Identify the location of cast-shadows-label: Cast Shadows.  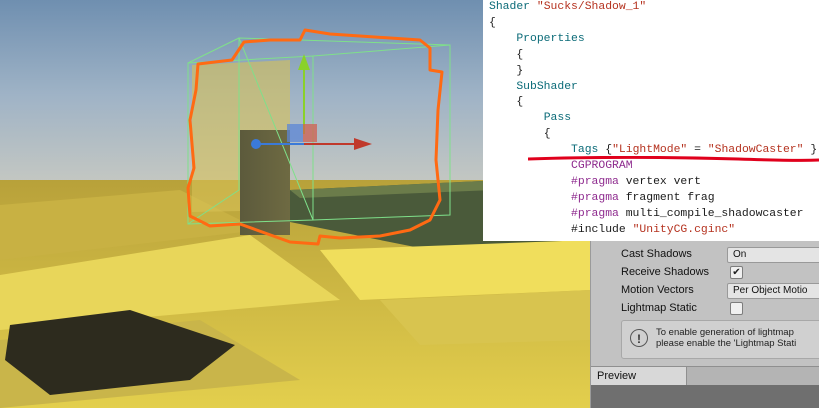
(656, 254).